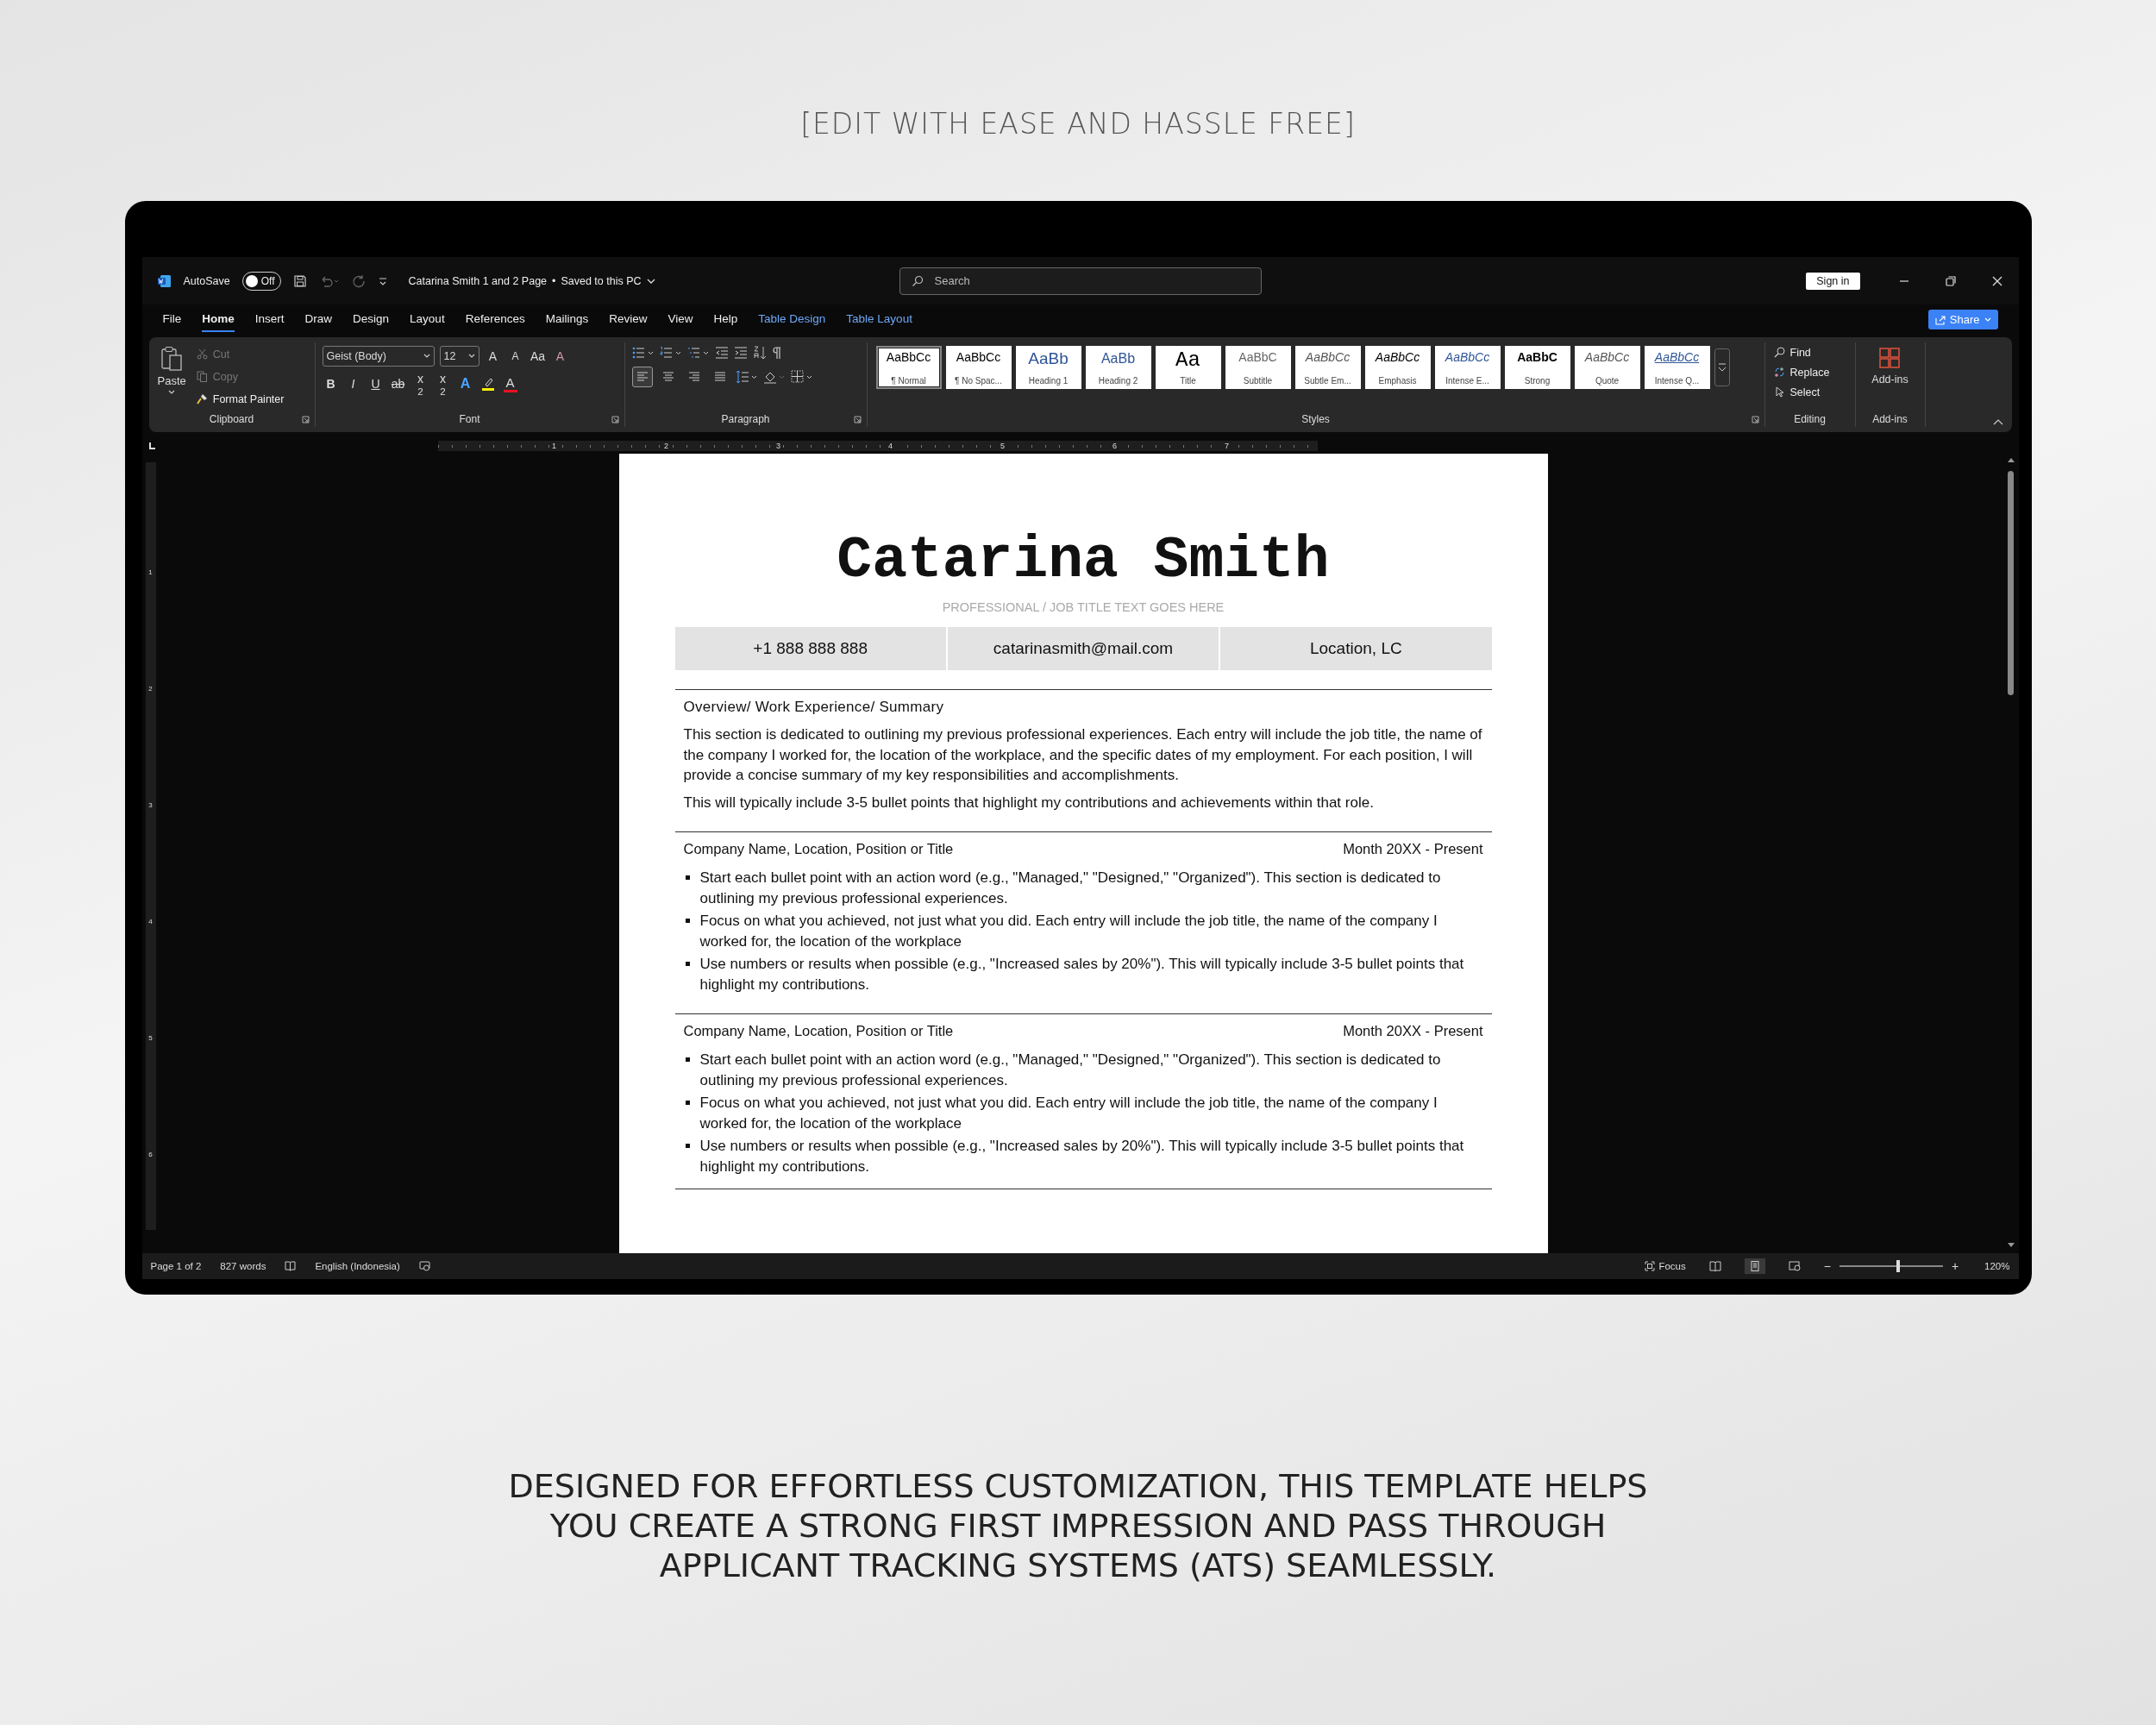  Describe the element at coordinates (759, 353) in the screenshot. I see `sort-icon` at that location.